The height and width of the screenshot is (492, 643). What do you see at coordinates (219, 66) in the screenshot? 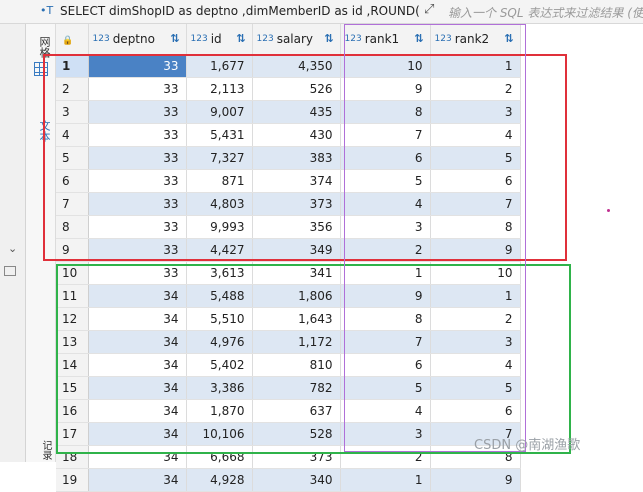
I see `cell-id: 1,677` at bounding box center [219, 66].